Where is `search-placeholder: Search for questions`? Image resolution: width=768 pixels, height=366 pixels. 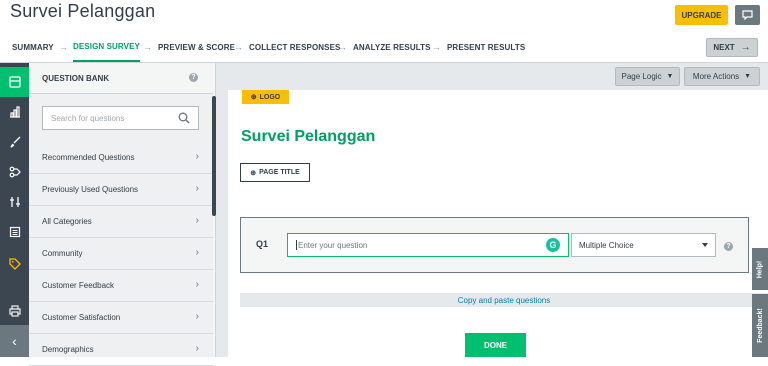
search-placeholder: Search for questions is located at coordinates (88, 118).